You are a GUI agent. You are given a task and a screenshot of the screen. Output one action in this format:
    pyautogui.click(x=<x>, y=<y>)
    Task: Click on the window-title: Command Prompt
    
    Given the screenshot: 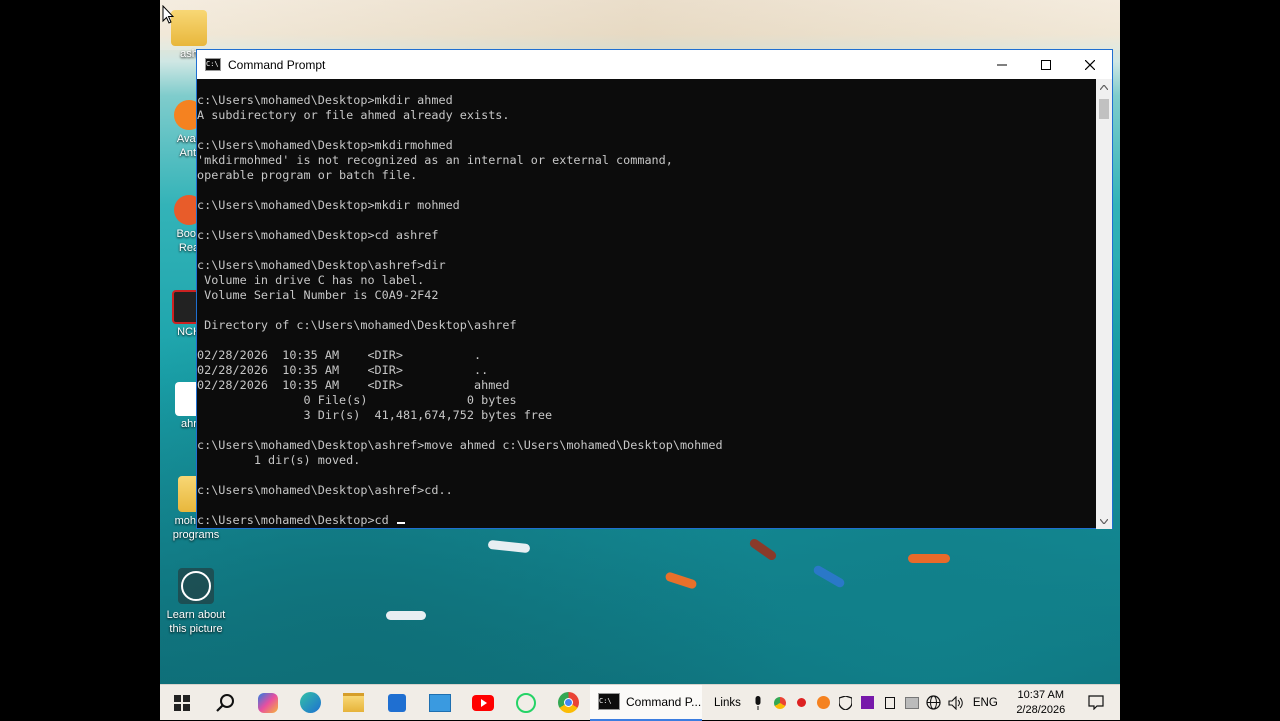 What is the action you would take?
    pyautogui.click(x=277, y=64)
    